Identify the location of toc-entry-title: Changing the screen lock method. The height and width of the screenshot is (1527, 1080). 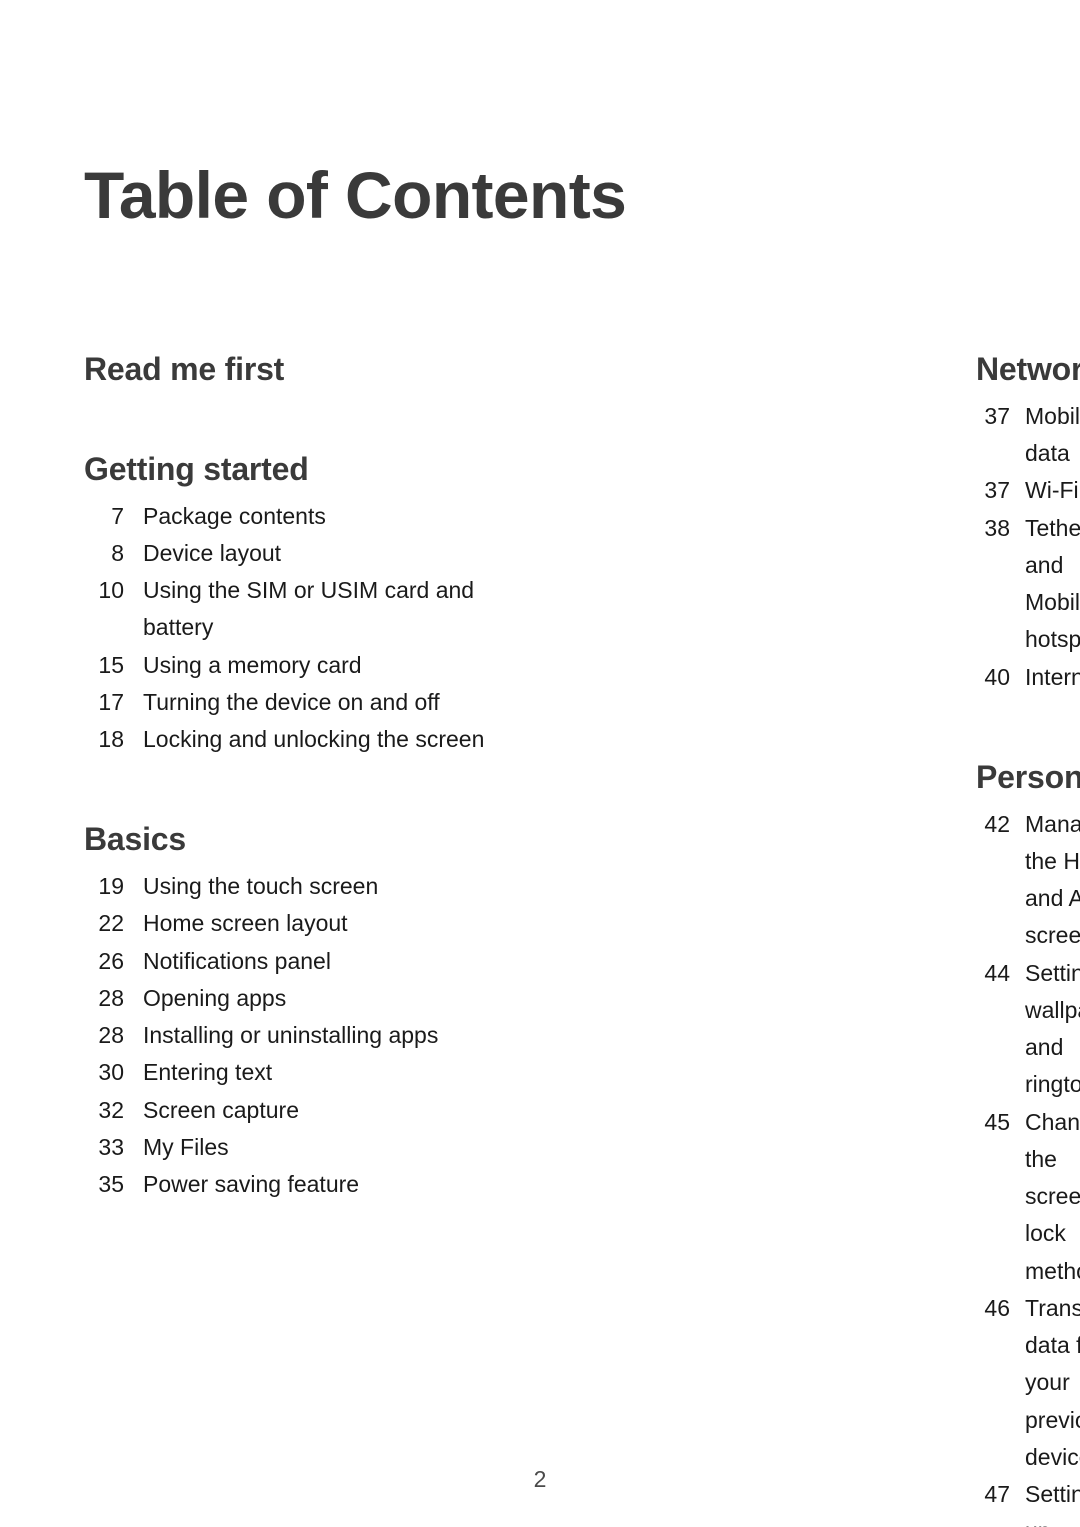
(1052, 1196).